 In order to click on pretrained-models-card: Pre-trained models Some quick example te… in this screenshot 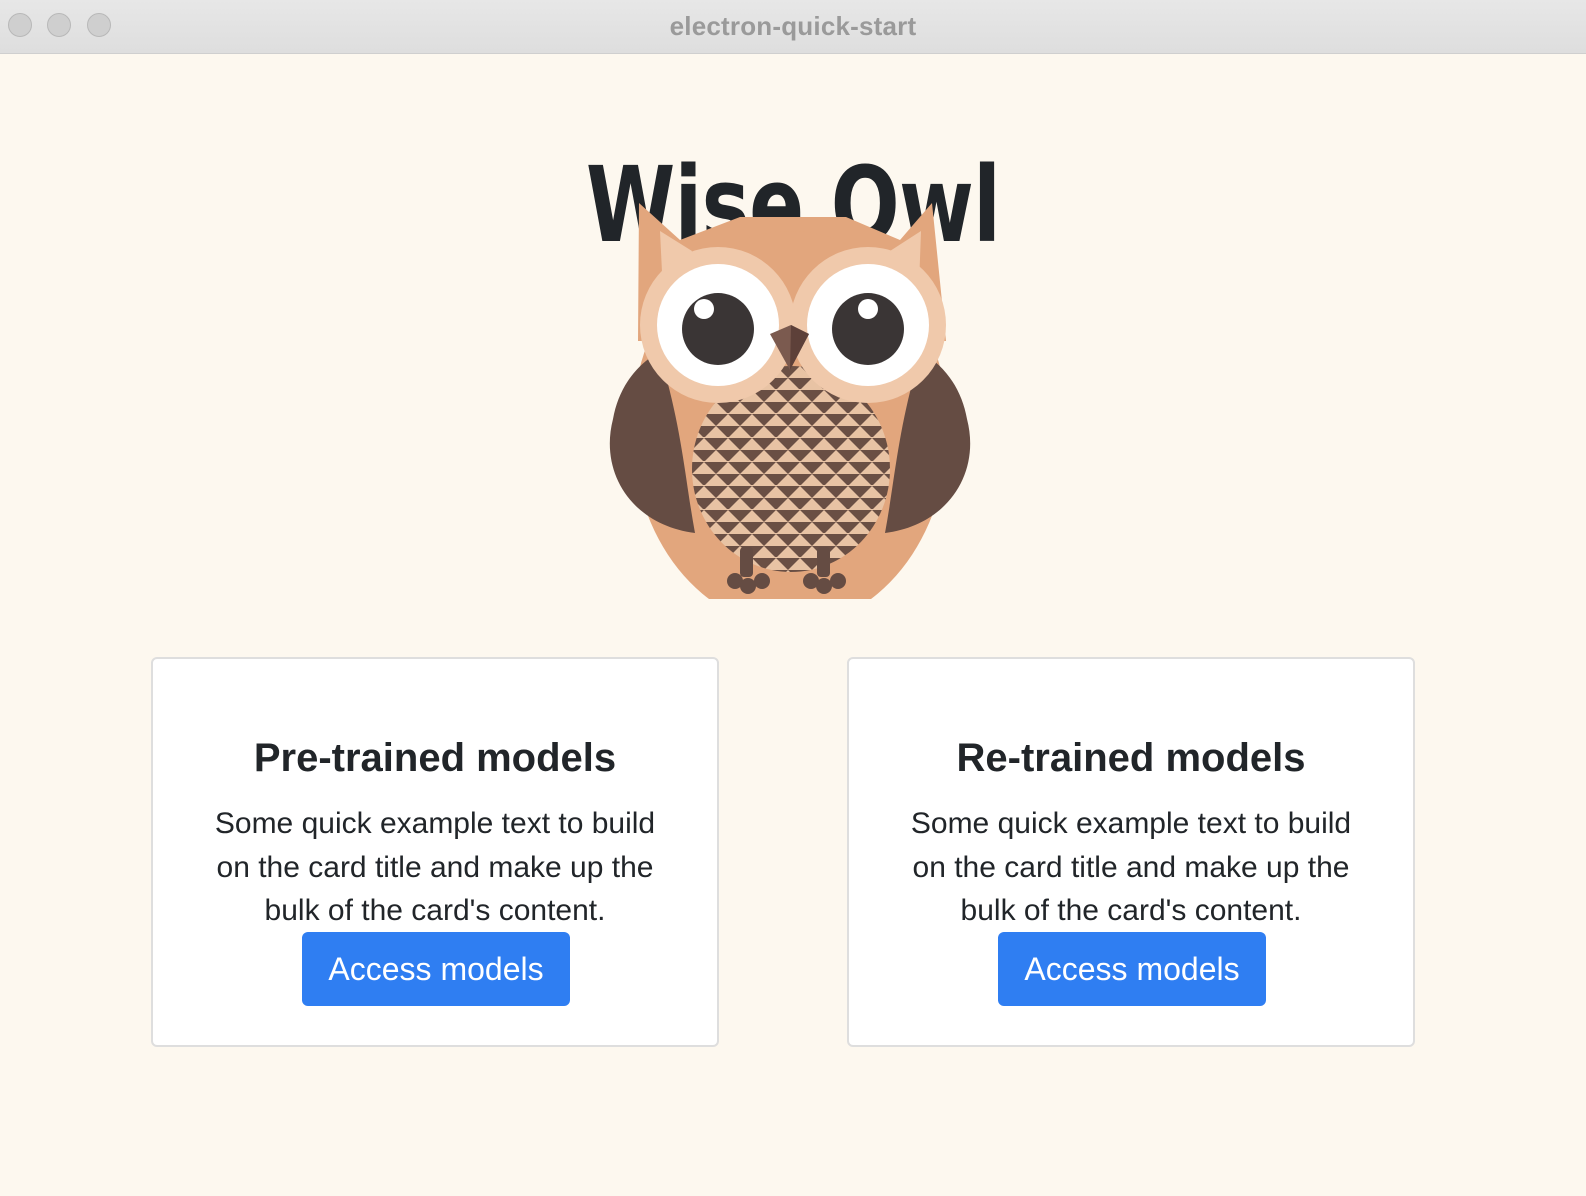, I will do `click(435, 852)`.